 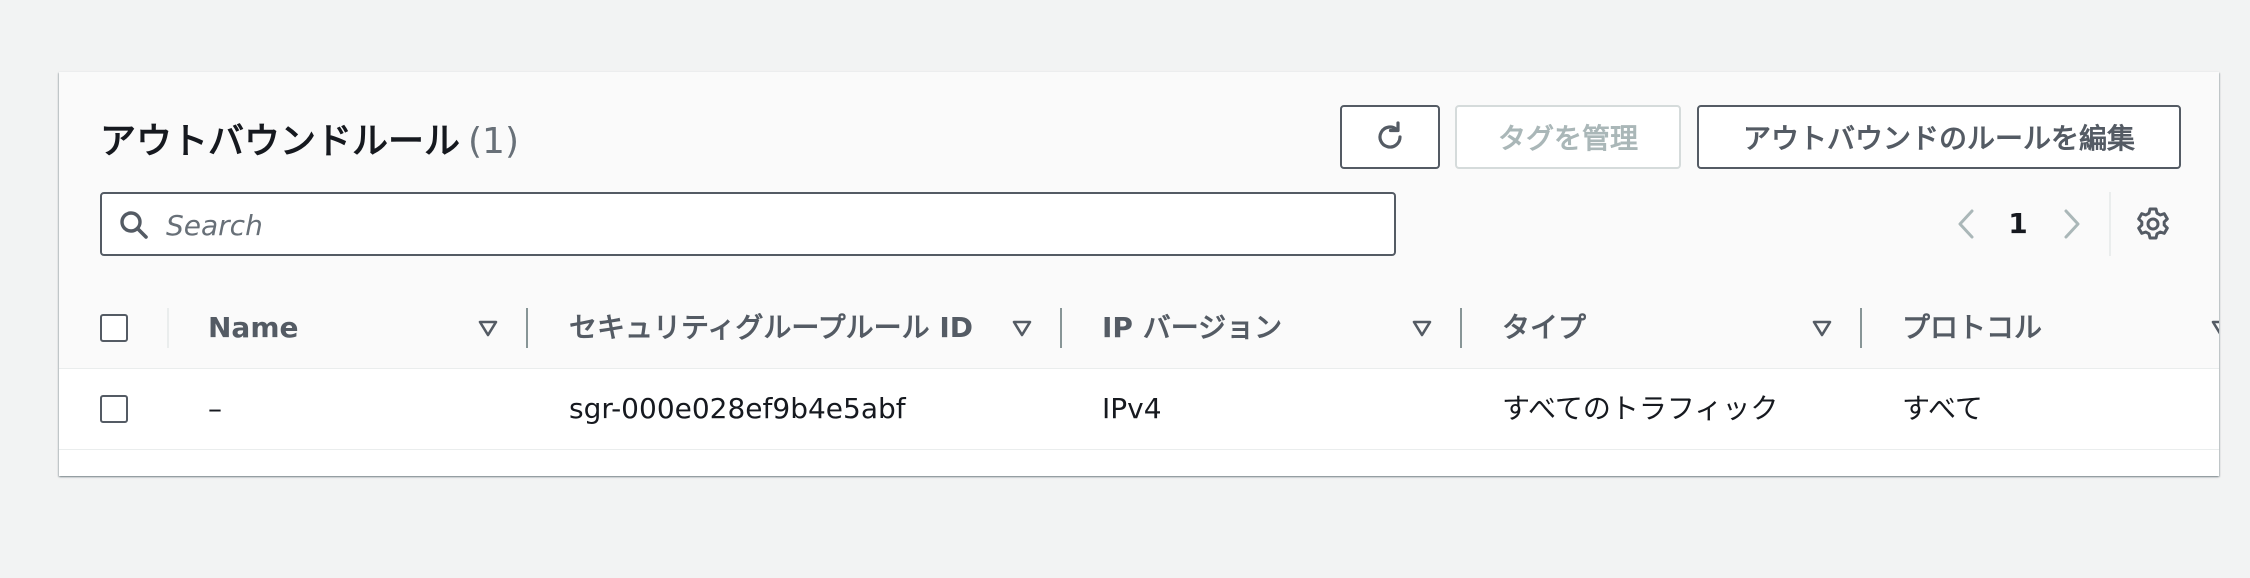 I want to click on column-header-rule-id: セキュリティグループルール ID, so click(x=771, y=328).